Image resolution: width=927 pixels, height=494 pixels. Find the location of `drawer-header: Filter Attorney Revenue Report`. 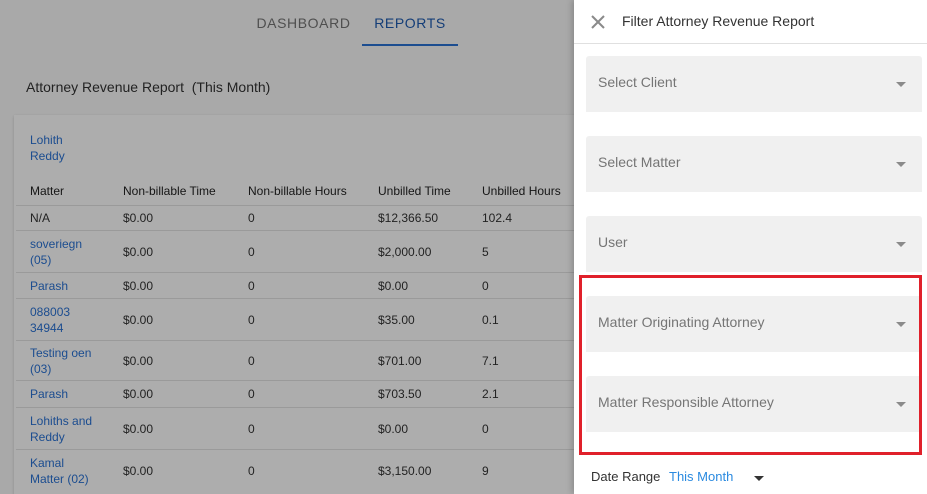

drawer-header: Filter Attorney Revenue Report is located at coordinates (750, 22).